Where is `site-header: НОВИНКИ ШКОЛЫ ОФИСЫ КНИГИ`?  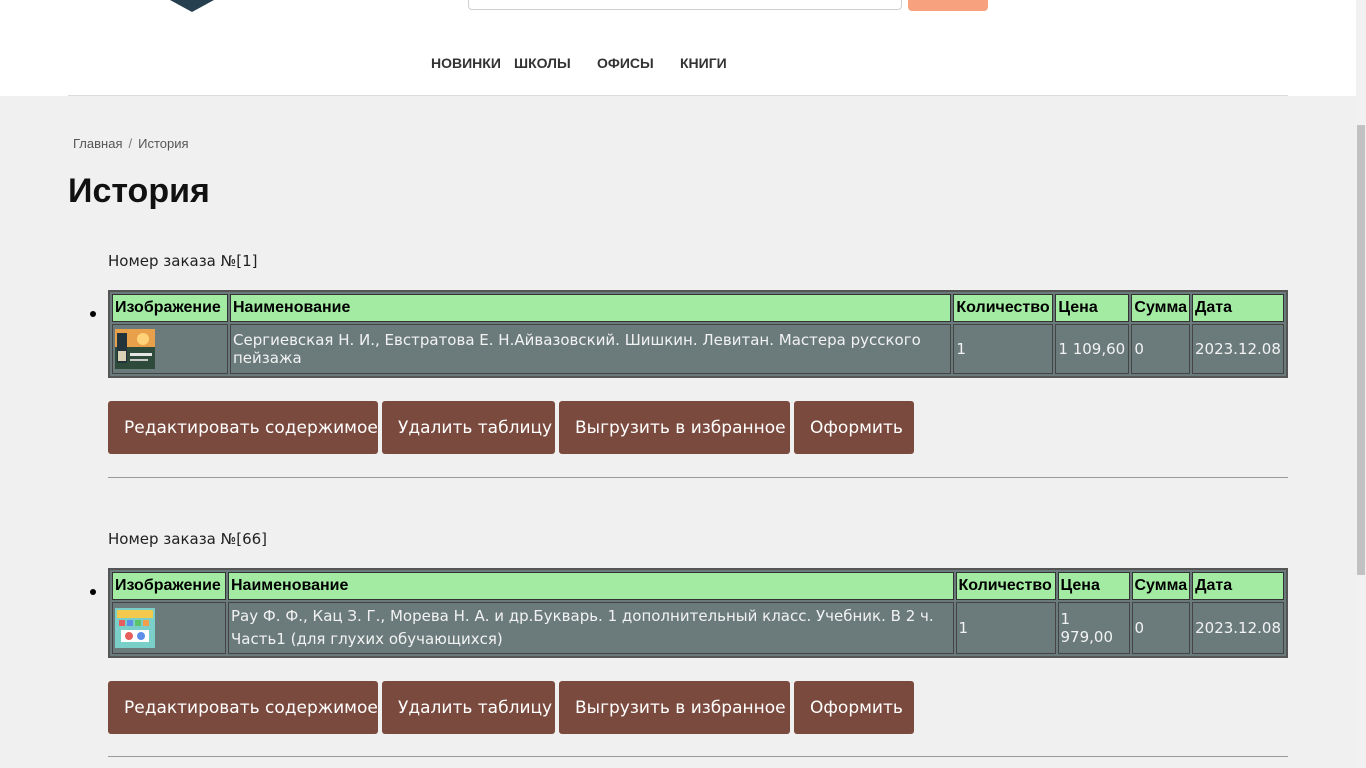
site-header: НОВИНКИ ШКОЛЫ ОФИСЫ КНИГИ is located at coordinates (678, 48).